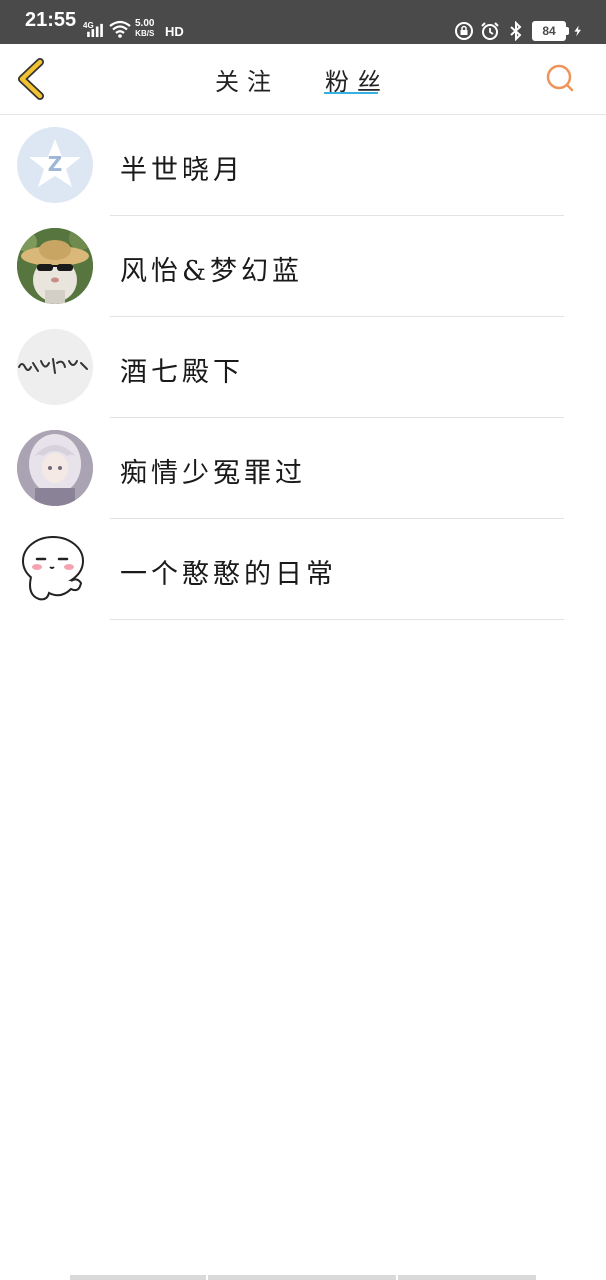 Image resolution: width=606 pixels, height=1280 pixels. What do you see at coordinates (182, 372) in the screenshot?
I see `user-name: 酒七殿下` at bounding box center [182, 372].